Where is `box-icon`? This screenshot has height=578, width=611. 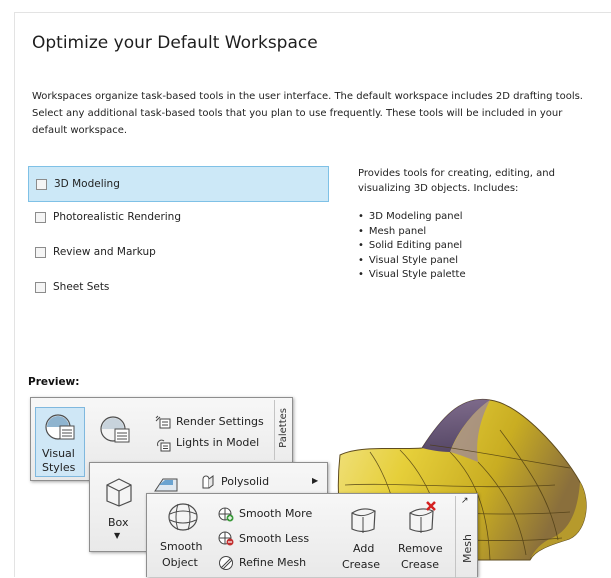 box-icon is located at coordinates (119, 491).